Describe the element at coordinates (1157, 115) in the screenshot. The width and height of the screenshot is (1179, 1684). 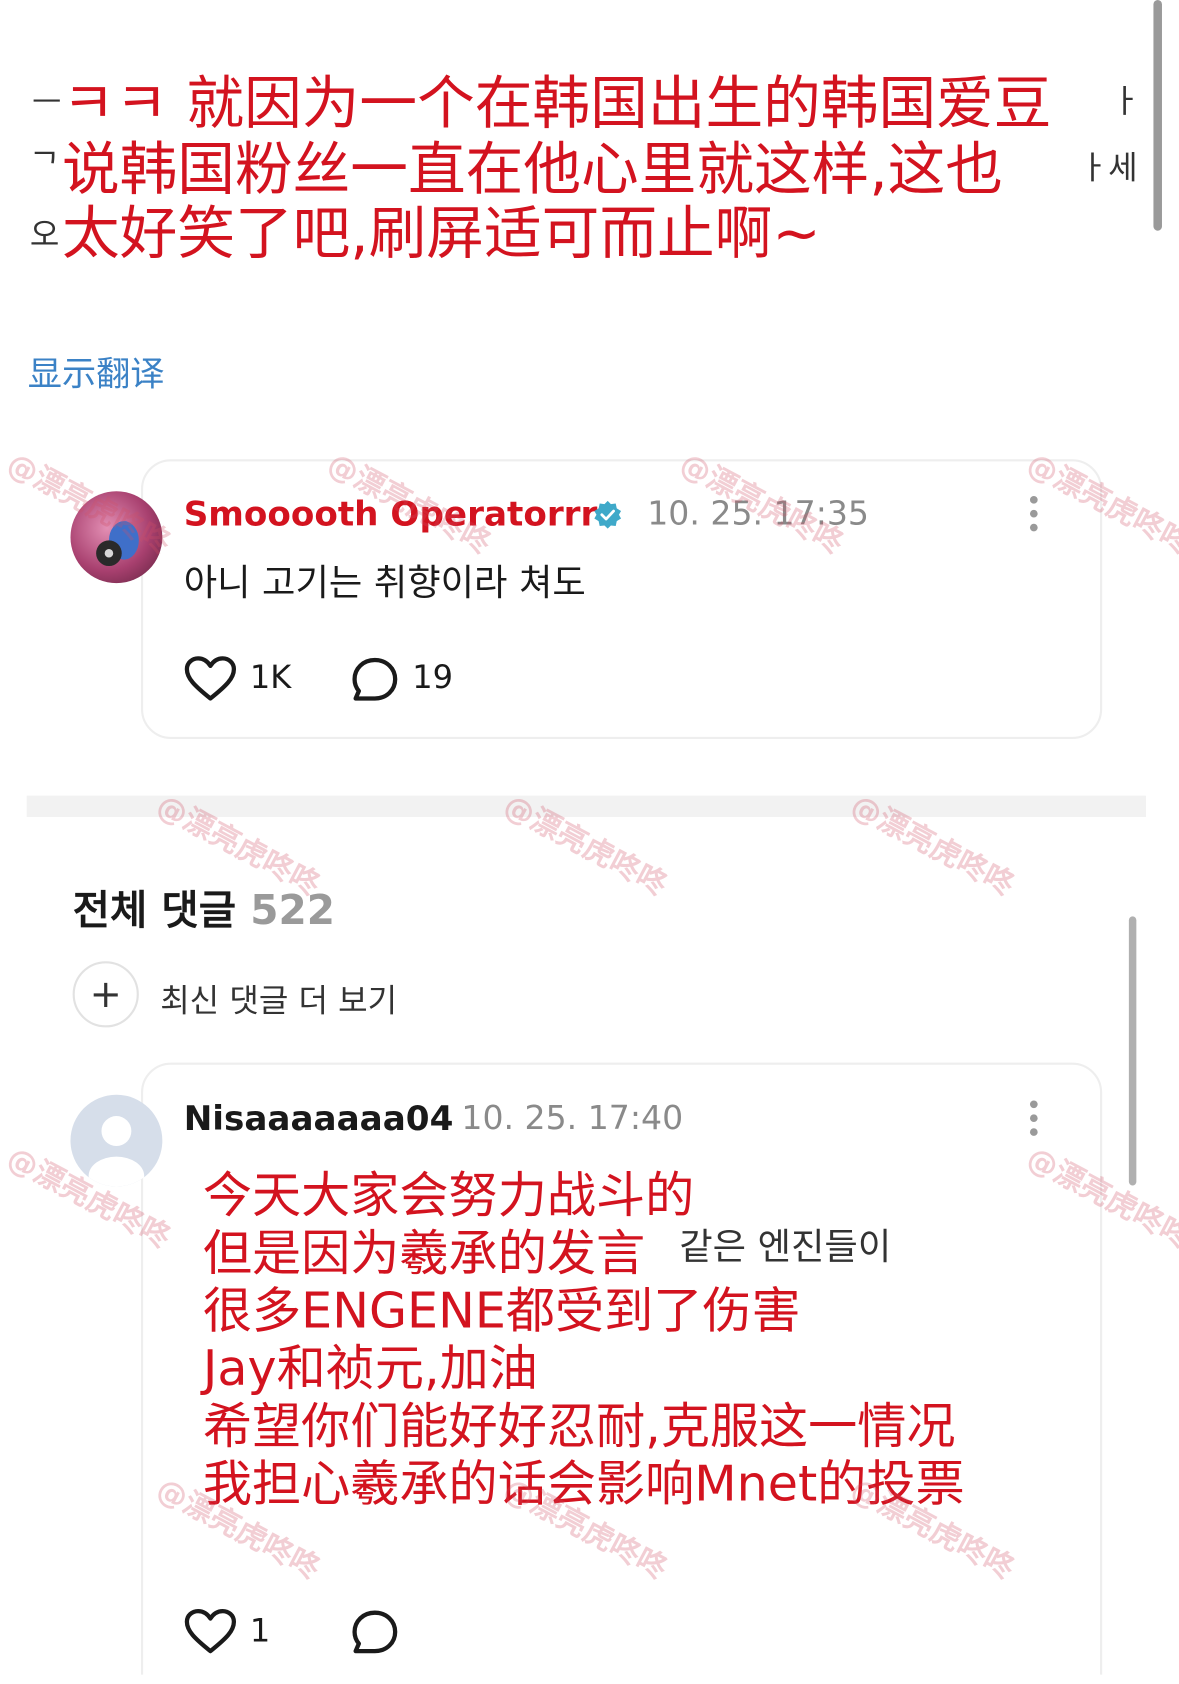
I see `top-scrollbar` at that location.